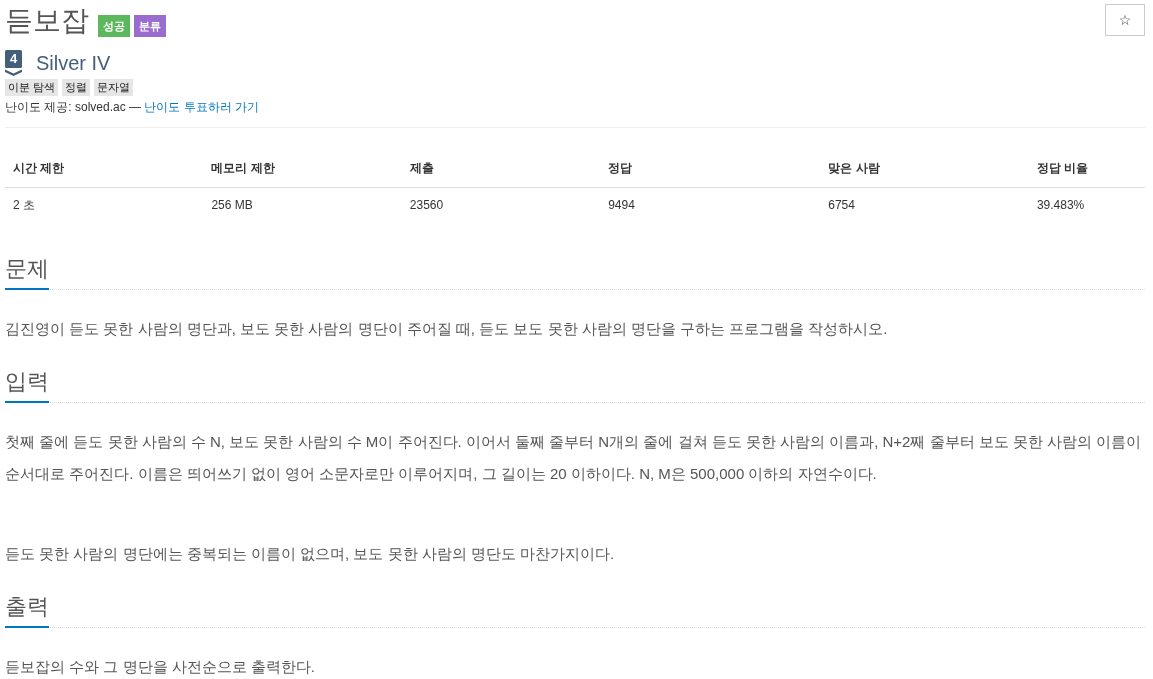  I want to click on difficulty-credit: 난이도 제공: solved.ac — 난이도 투표하러 가기, so click(133, 107).